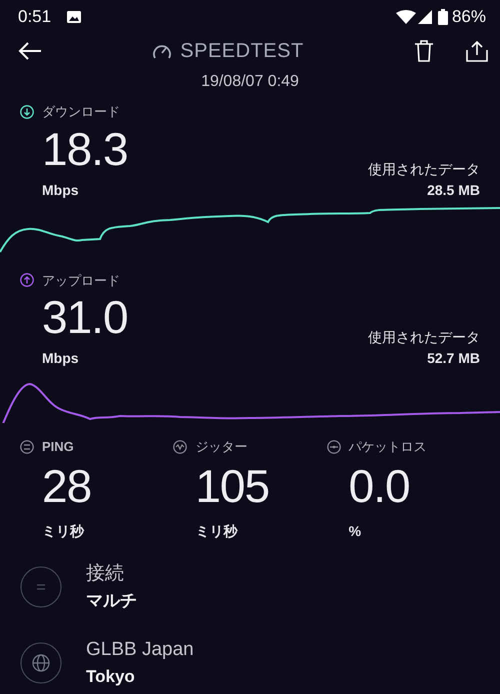 This screenshot has width=500, height=694. What do you see at coordinates (406, 17) in the screenshot?
I see `wifi-icon` at bounding box center [406, 17].